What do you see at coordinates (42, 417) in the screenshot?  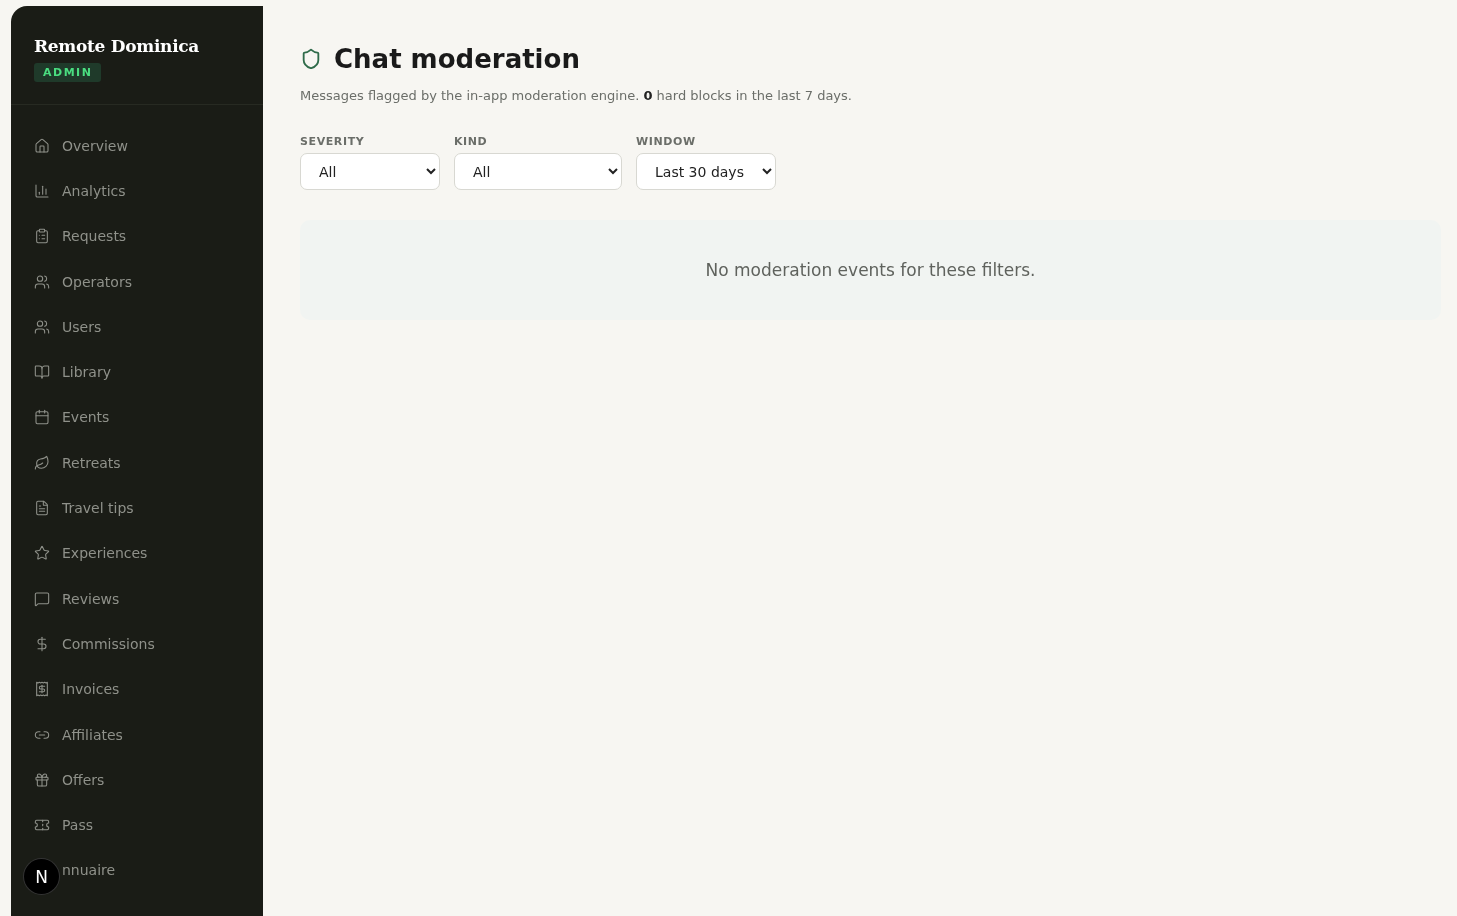 I see `calendar-icon` at bounding box center [42, 417].